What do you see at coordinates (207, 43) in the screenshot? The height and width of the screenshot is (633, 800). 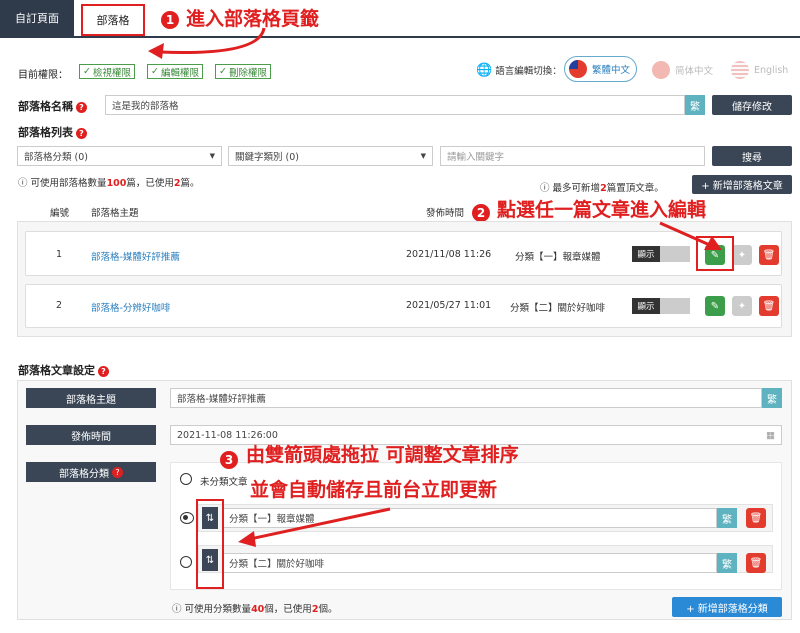 I see `step-1-arrow` at bounding box center [207, 43].